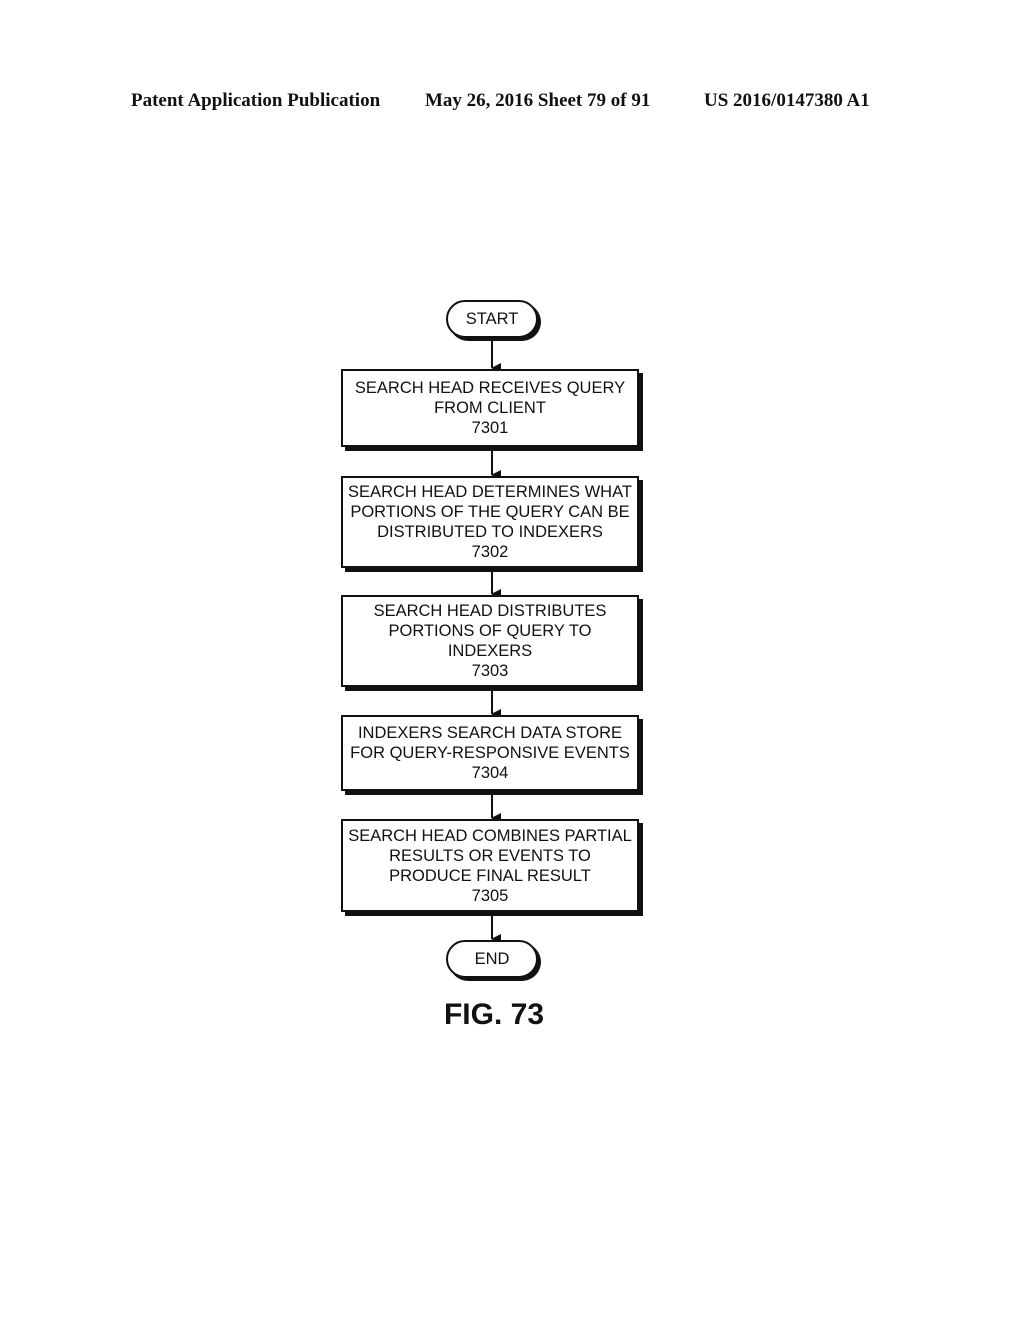 This screenshot has height=1320, width=1024. What do you see at coordinates (490, 631) in the screenshot?
I see `step-text-line: PORTIONS OF QUERY TO` at bounding box center [490, 631].